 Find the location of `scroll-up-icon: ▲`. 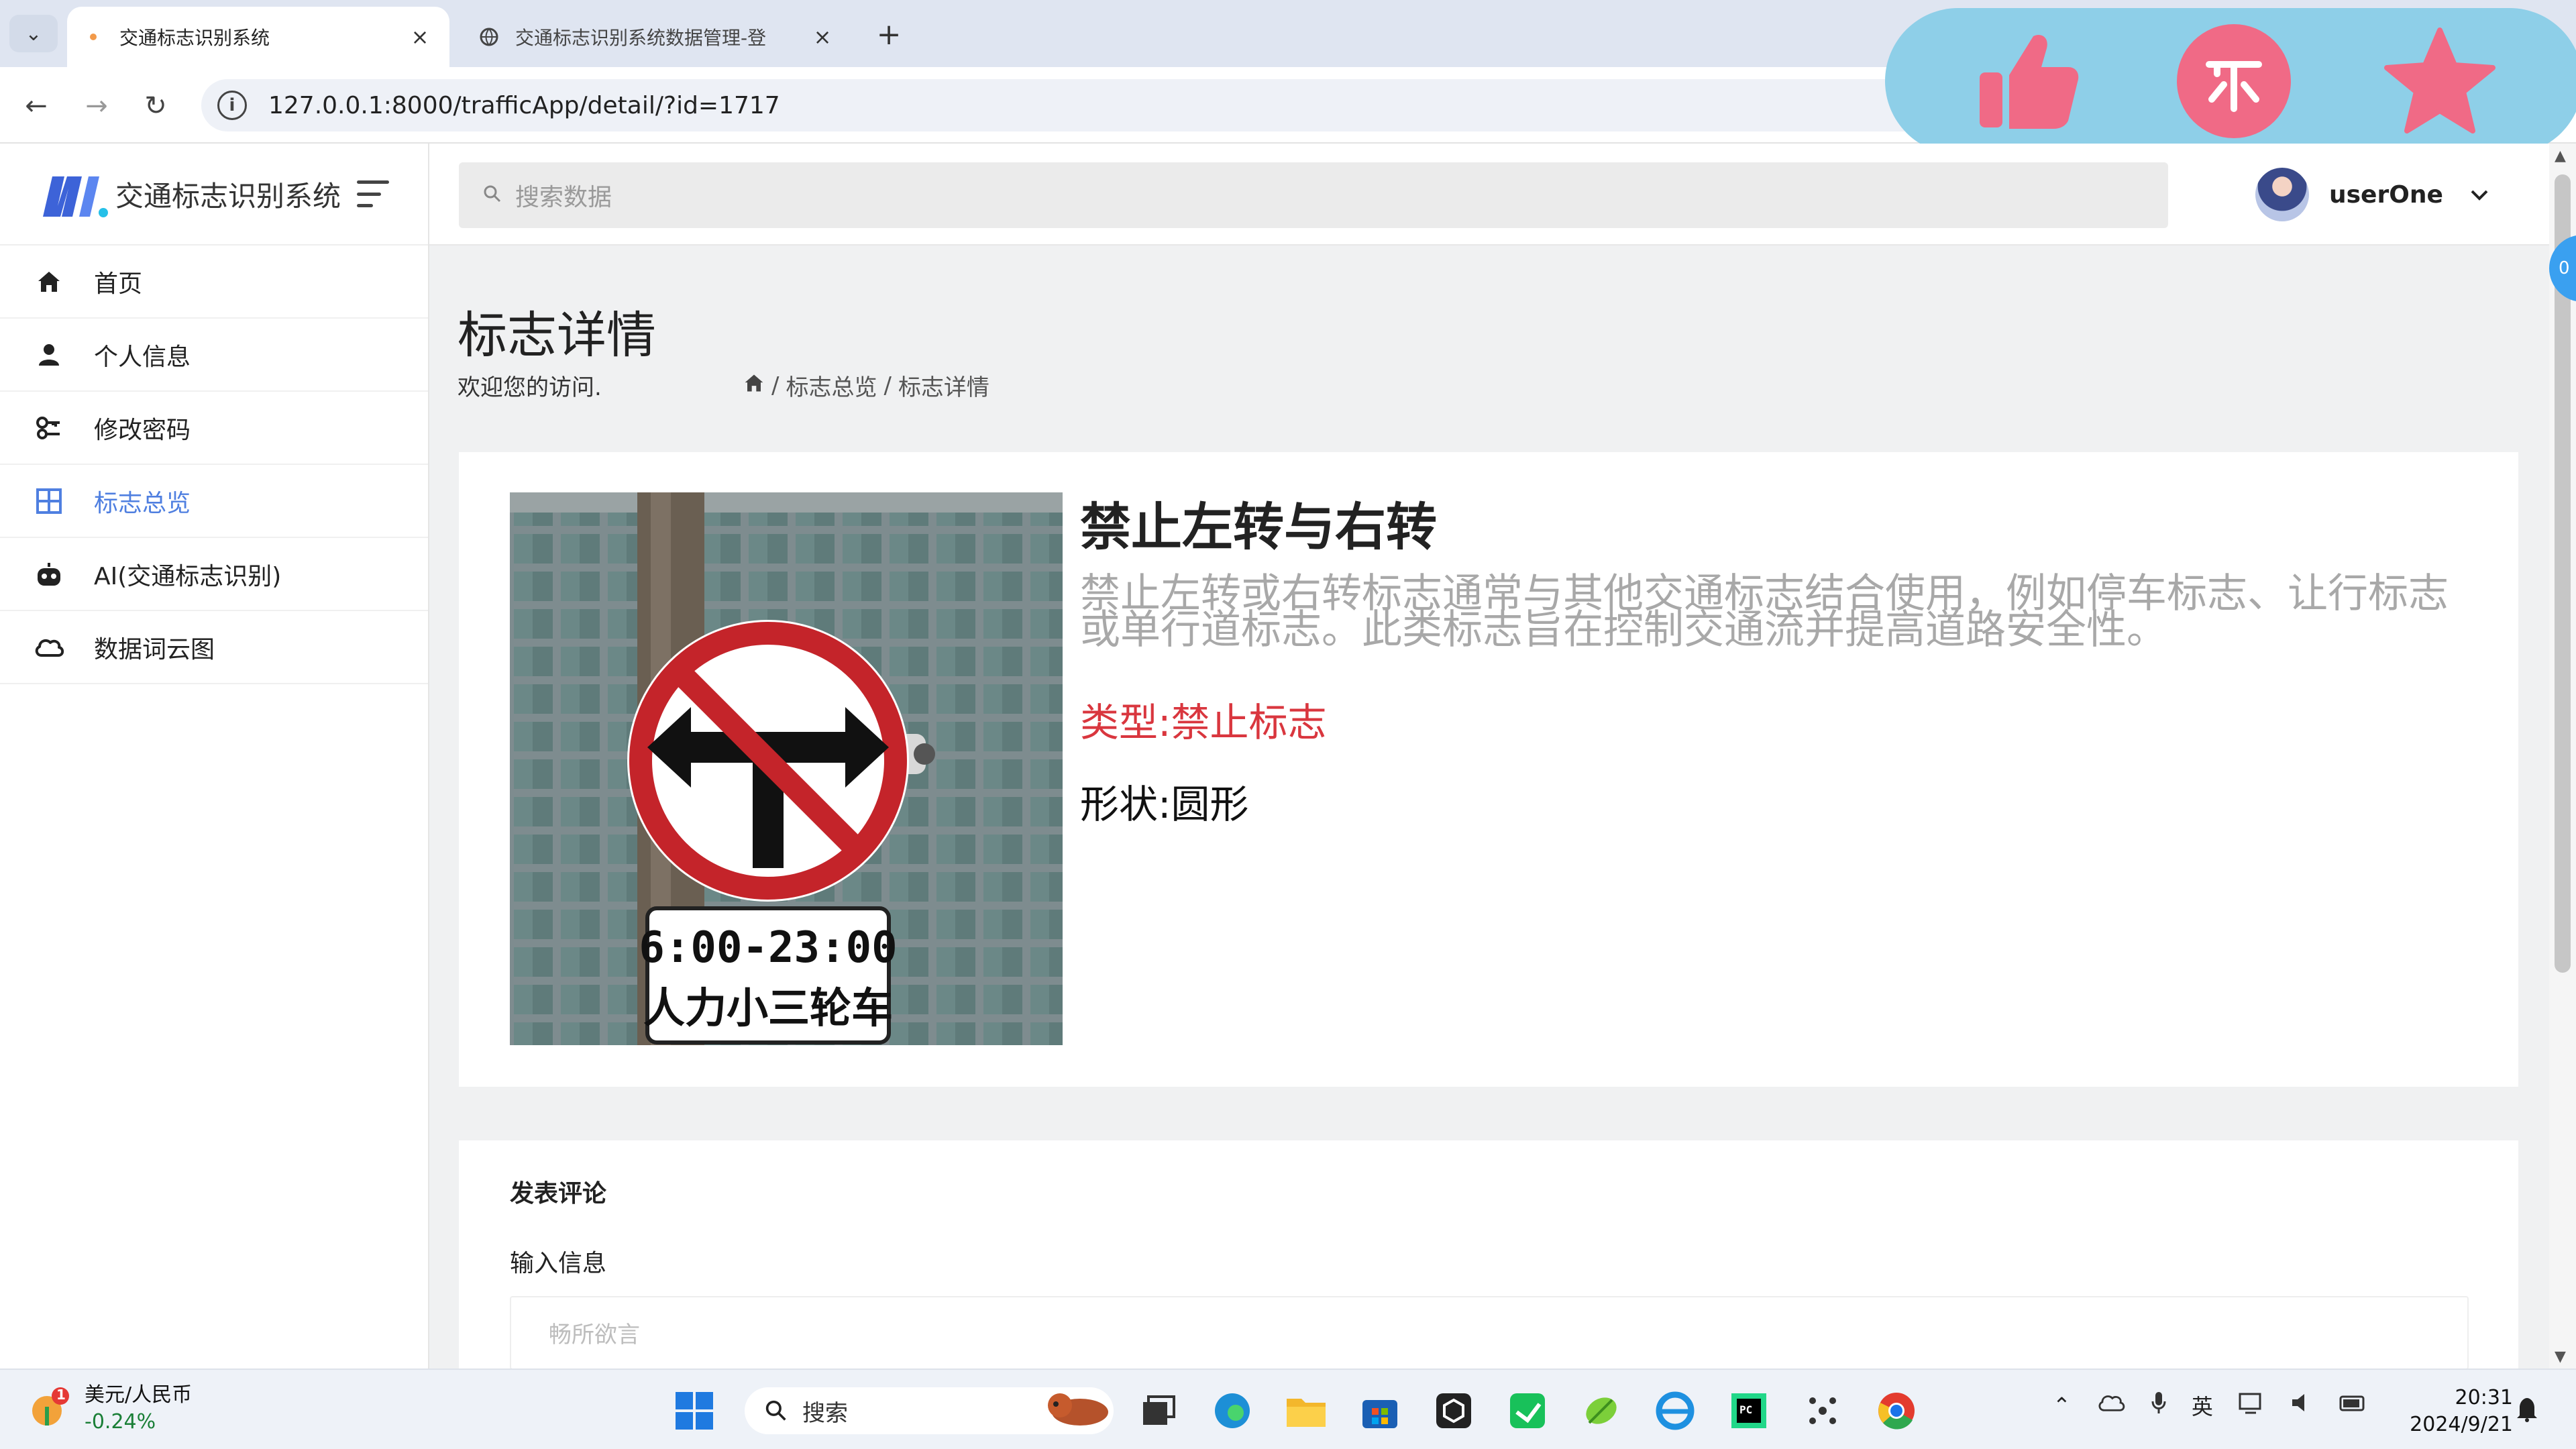

scroll-up-icon: ▲ is located at coordinates (2560, 156).